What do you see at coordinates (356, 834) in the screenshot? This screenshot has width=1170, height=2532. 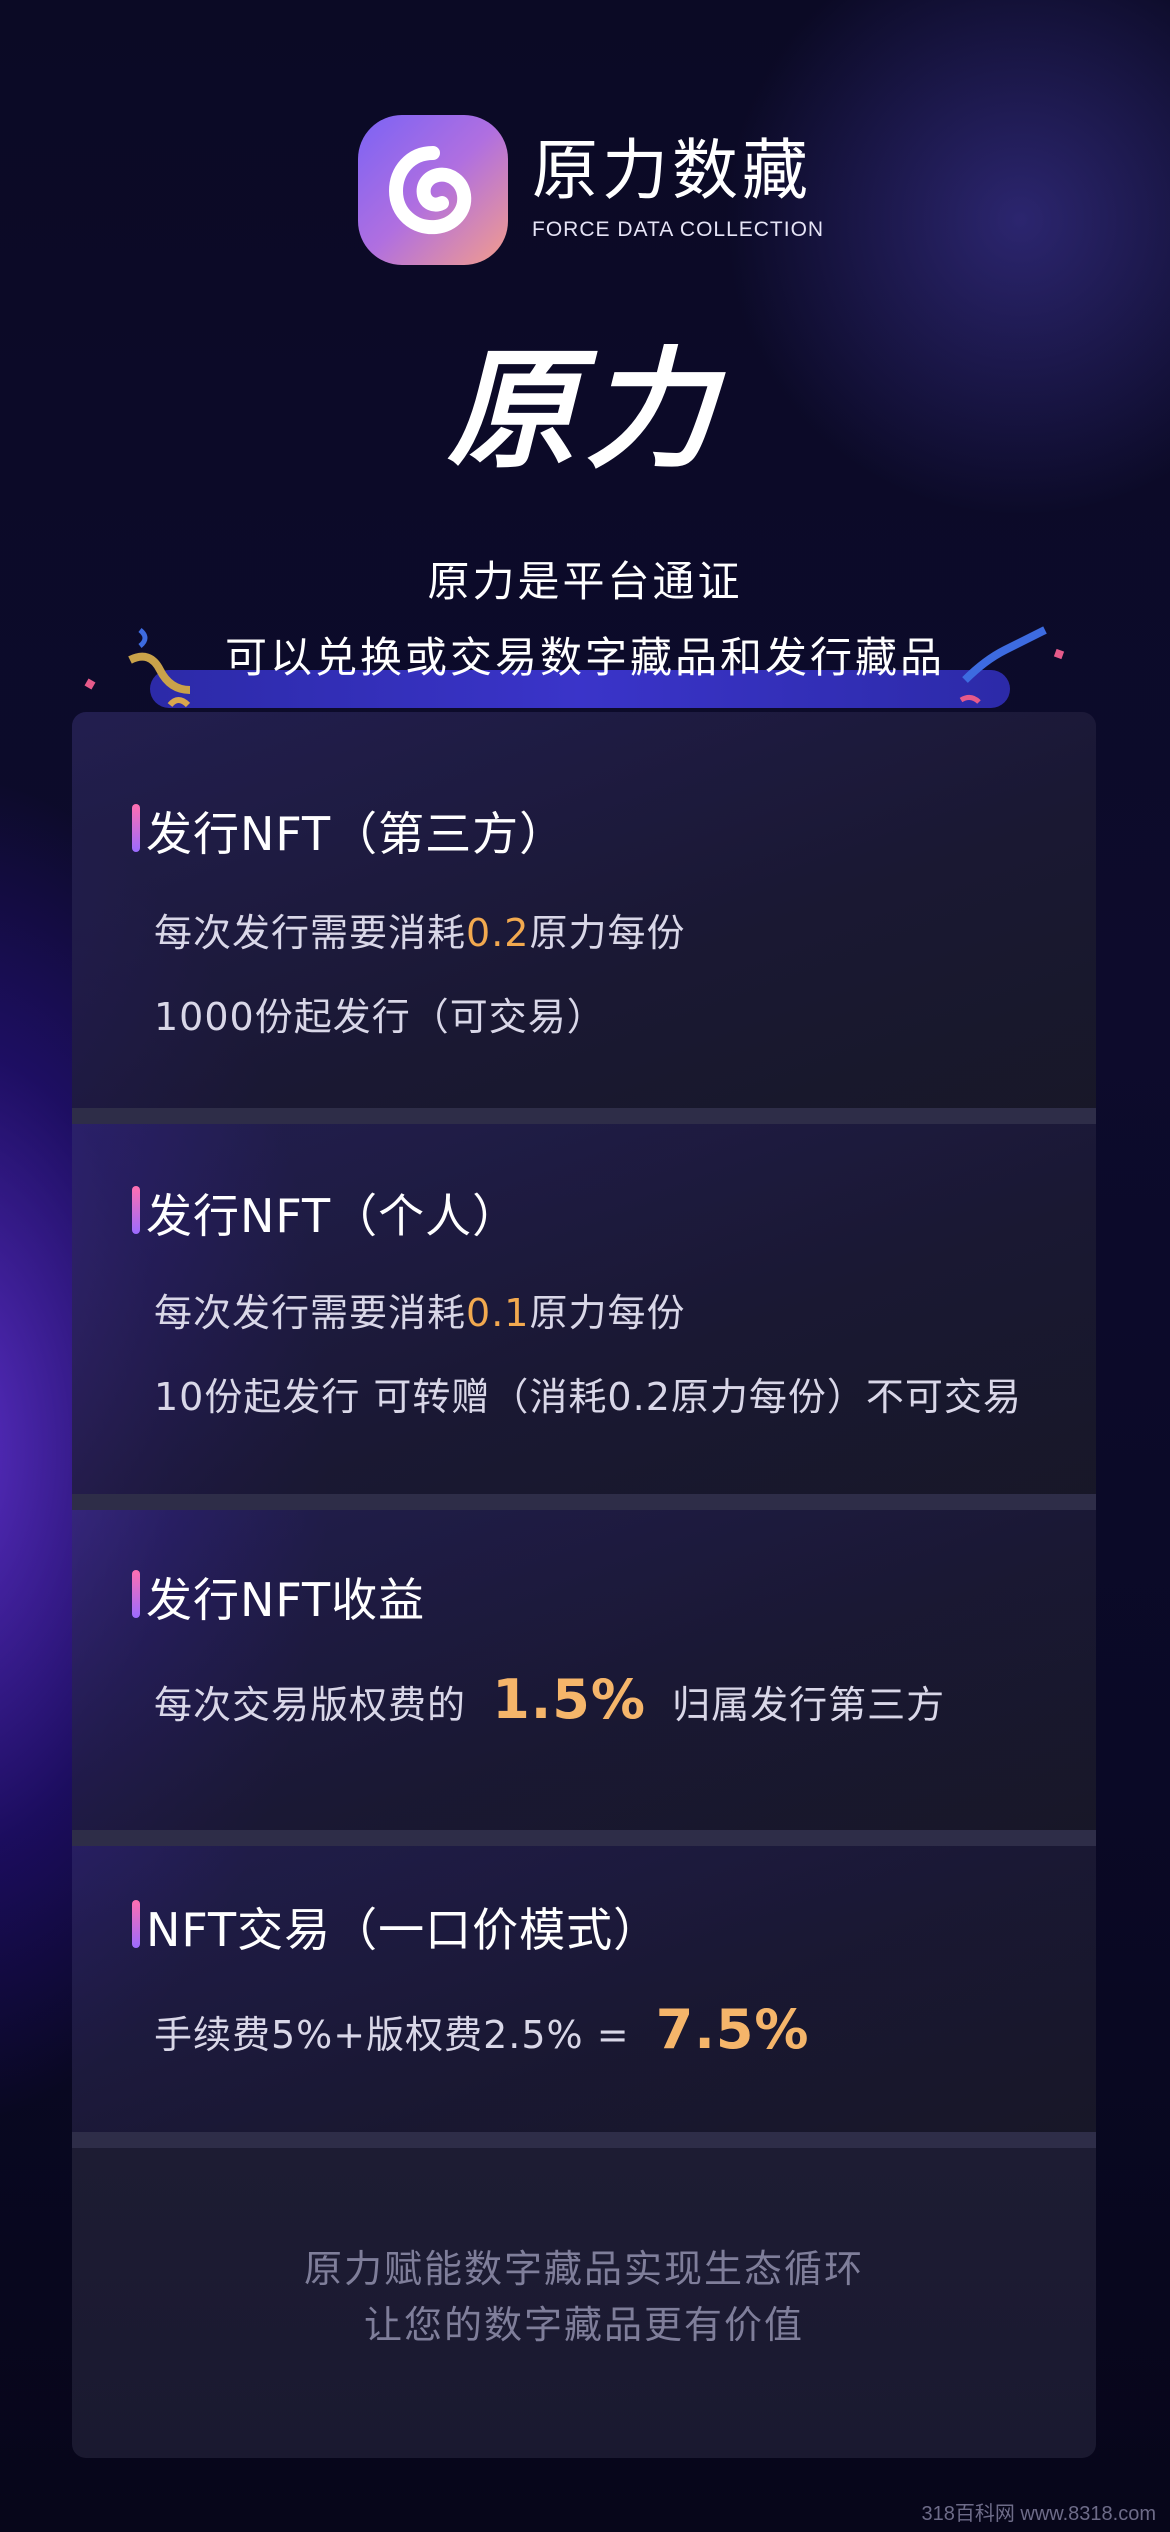 I see `section-title: 发行NFT（第三方）` at bounding box center [356, 834].